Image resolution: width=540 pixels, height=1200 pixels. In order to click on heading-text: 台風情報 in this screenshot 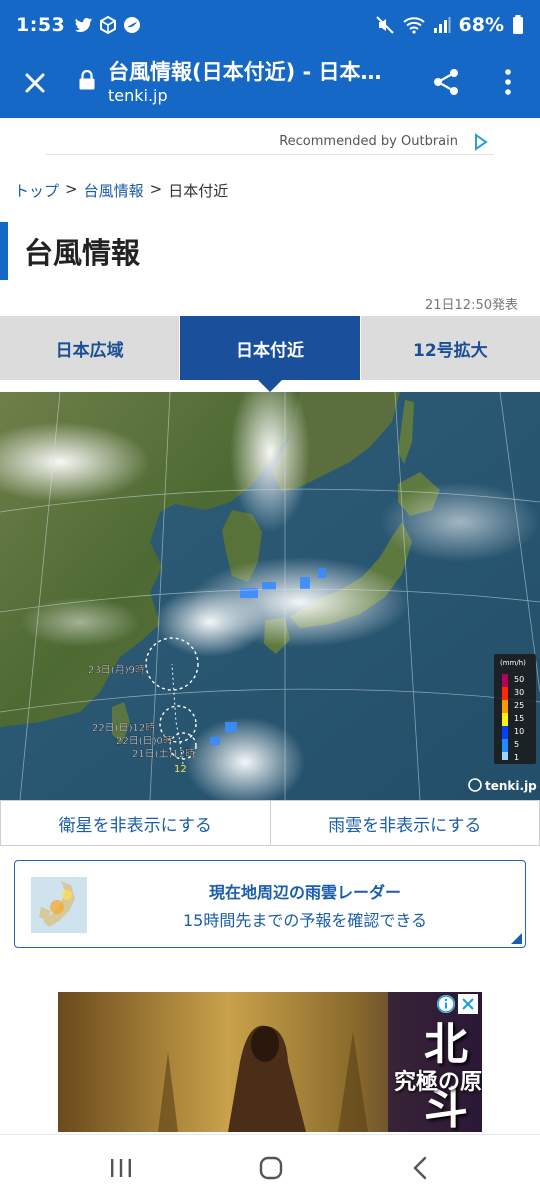, I will do `click(82, 253)`.